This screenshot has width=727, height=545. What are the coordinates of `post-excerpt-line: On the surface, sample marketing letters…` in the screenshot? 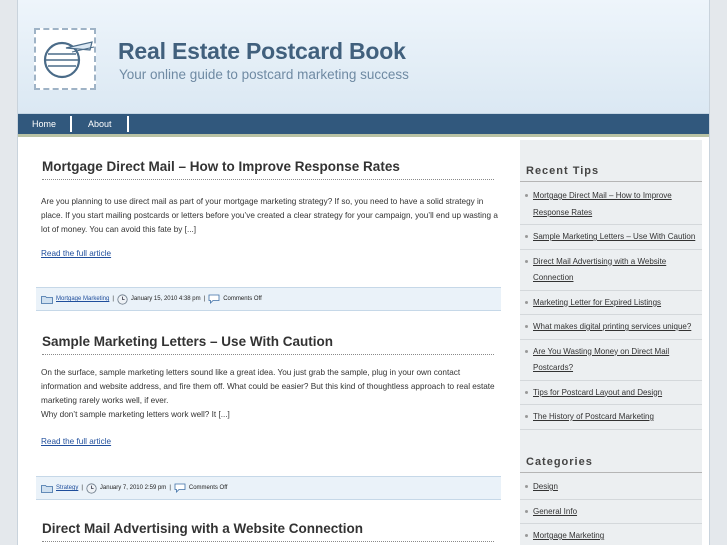 It's located at (268, 386).